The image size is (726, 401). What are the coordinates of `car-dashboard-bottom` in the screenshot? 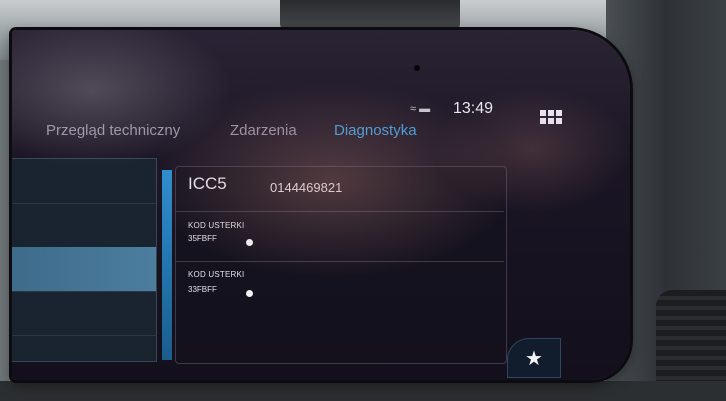 It's located at (363, 391).